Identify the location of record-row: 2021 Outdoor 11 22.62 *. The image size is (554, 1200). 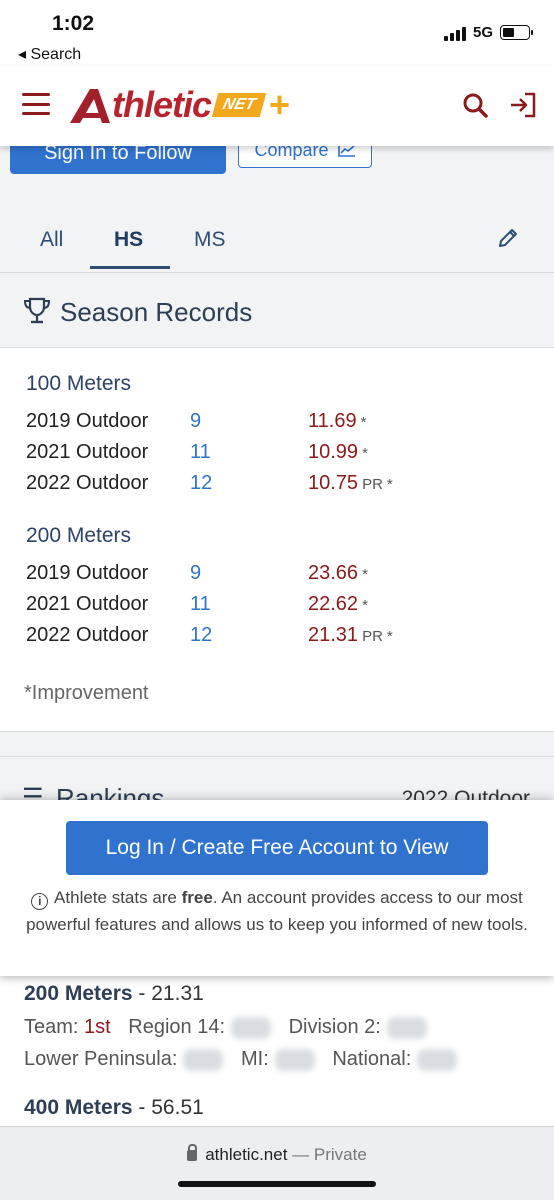
(276, 607).